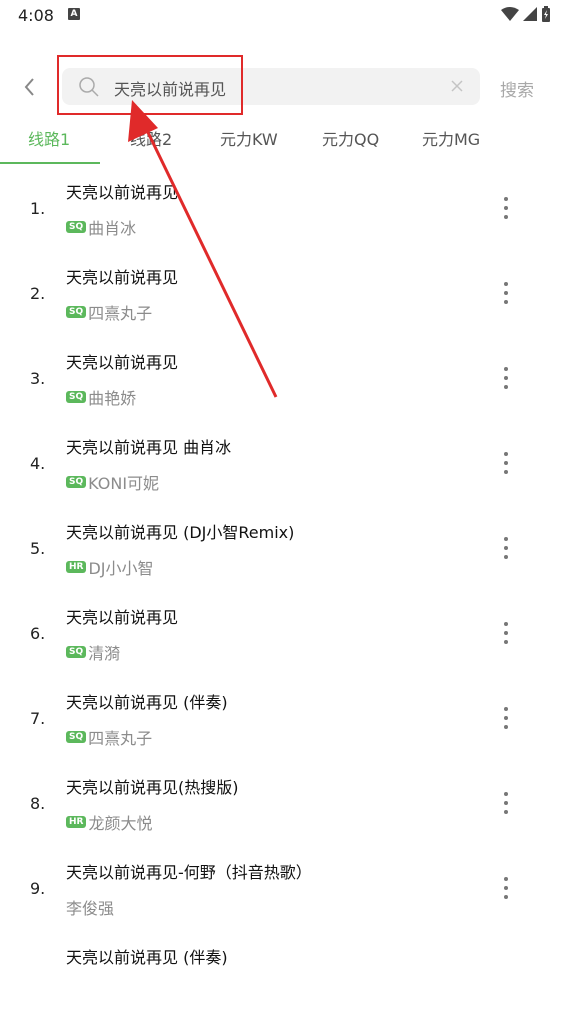 This screenshot has width=565, height=1015. I want to click on item-number: 9., so click(38, 888).